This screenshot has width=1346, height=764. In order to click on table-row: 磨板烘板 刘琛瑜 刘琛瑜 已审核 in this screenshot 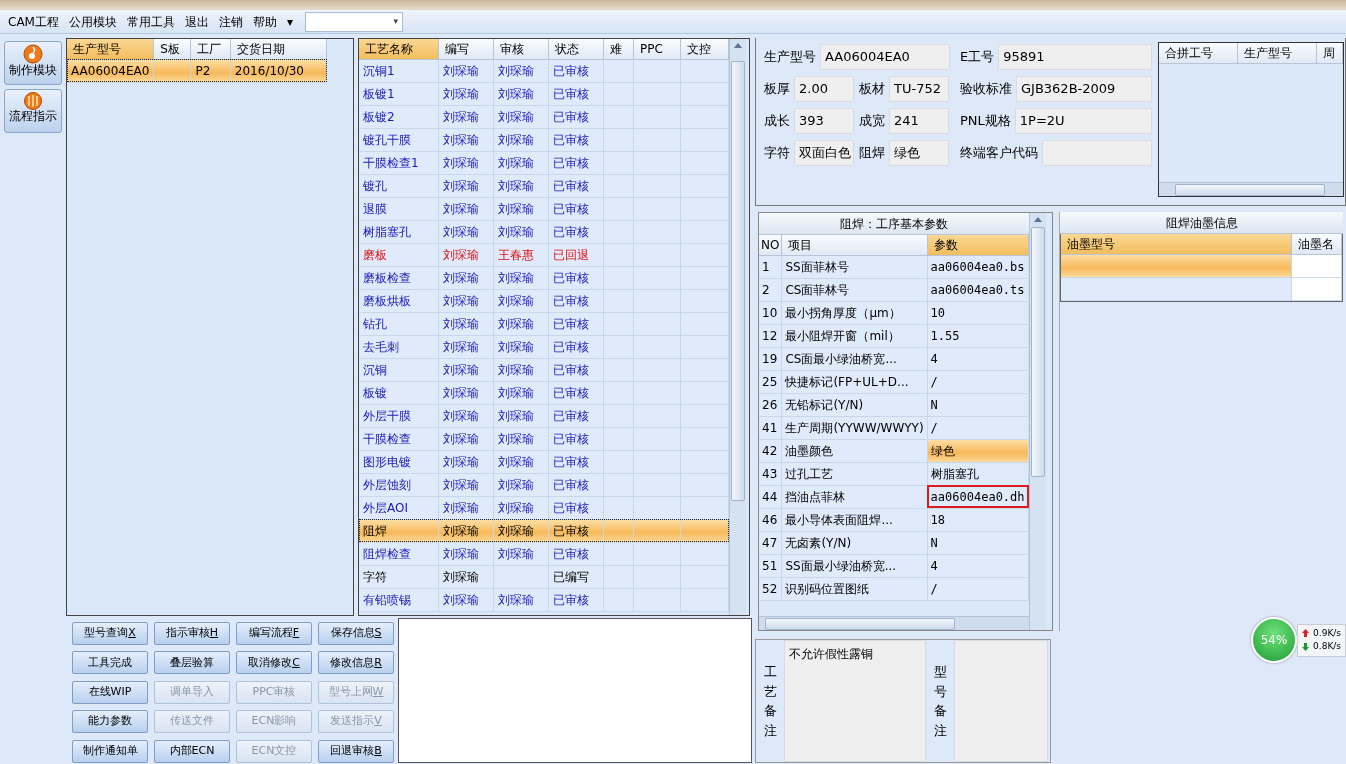, I will do `click(544, 300)`.